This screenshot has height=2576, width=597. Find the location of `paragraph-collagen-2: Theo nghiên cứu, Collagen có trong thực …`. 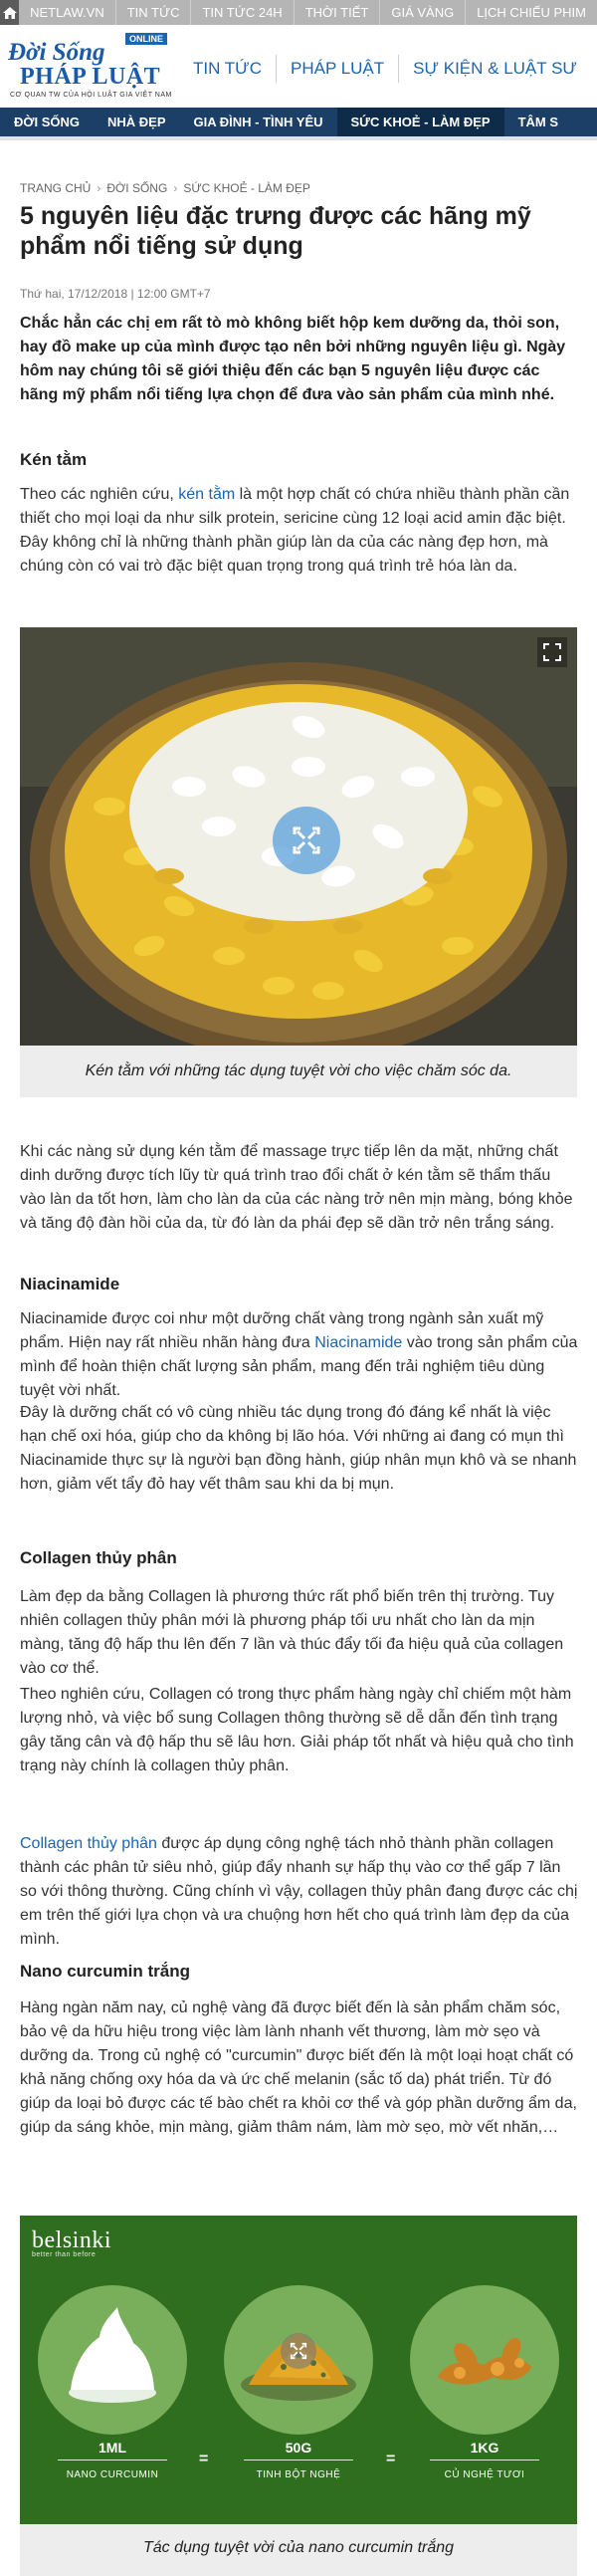

paragraph-collagen-2: Theo nghiên cứu, Collagen có trong thực … is located at coordinates (297, 1730).